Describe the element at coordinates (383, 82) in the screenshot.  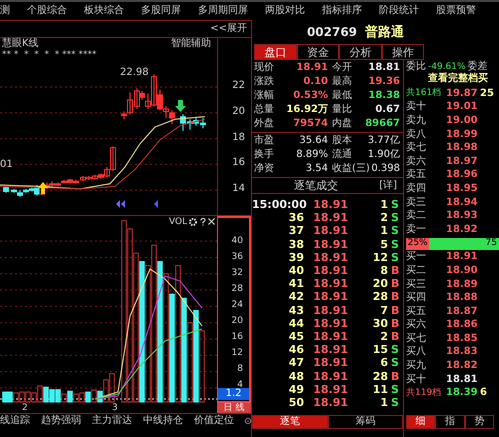
I see `quote-value: 19.36` at that location.